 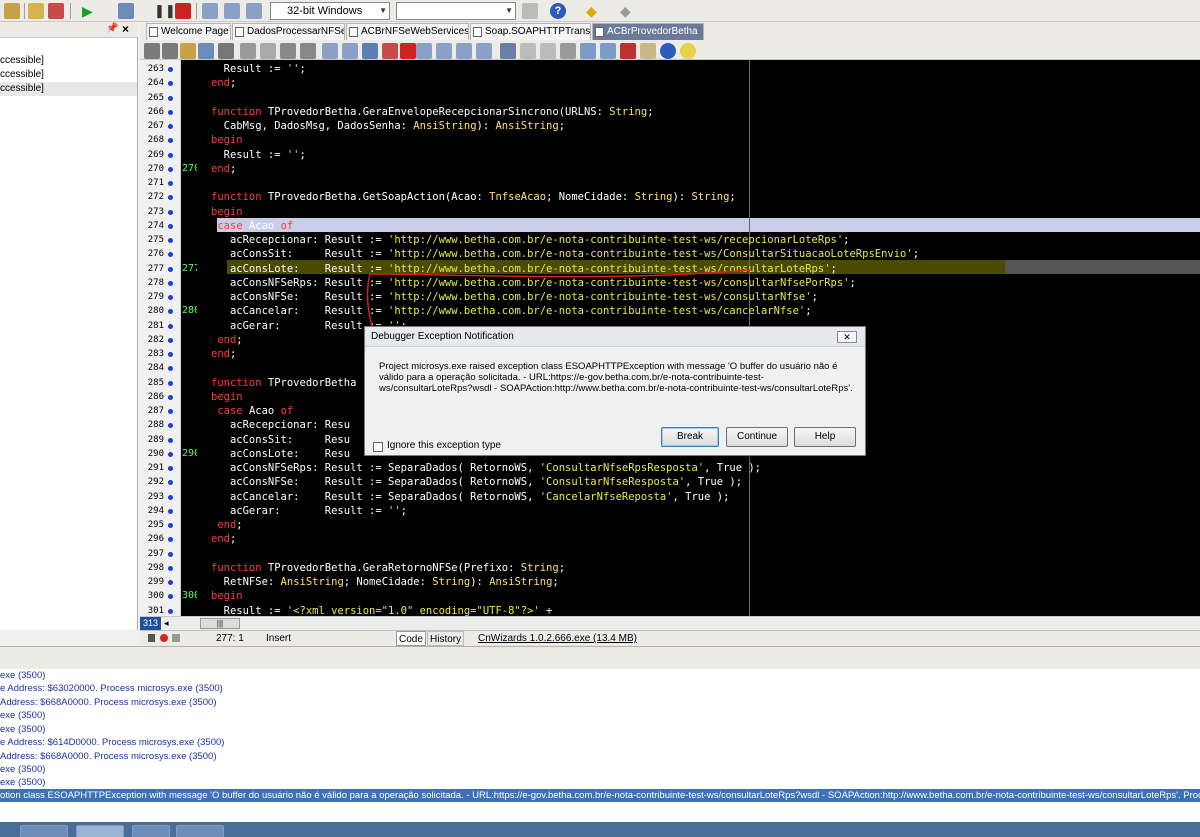 I want to click on open-icon, so click(x=188, y=51).